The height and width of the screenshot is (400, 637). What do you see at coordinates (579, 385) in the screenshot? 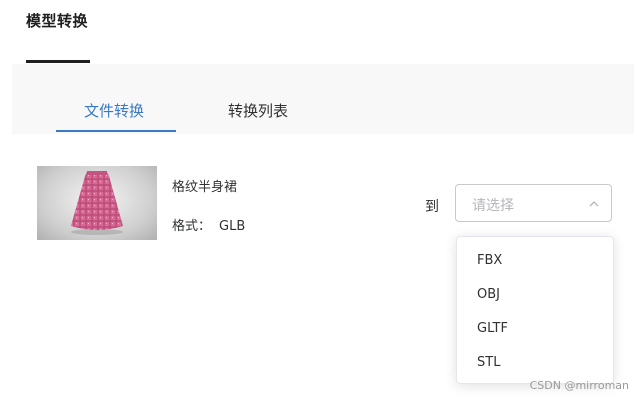
I see `watermark: CSDN @mirroman` at bounding box center [579, 385].